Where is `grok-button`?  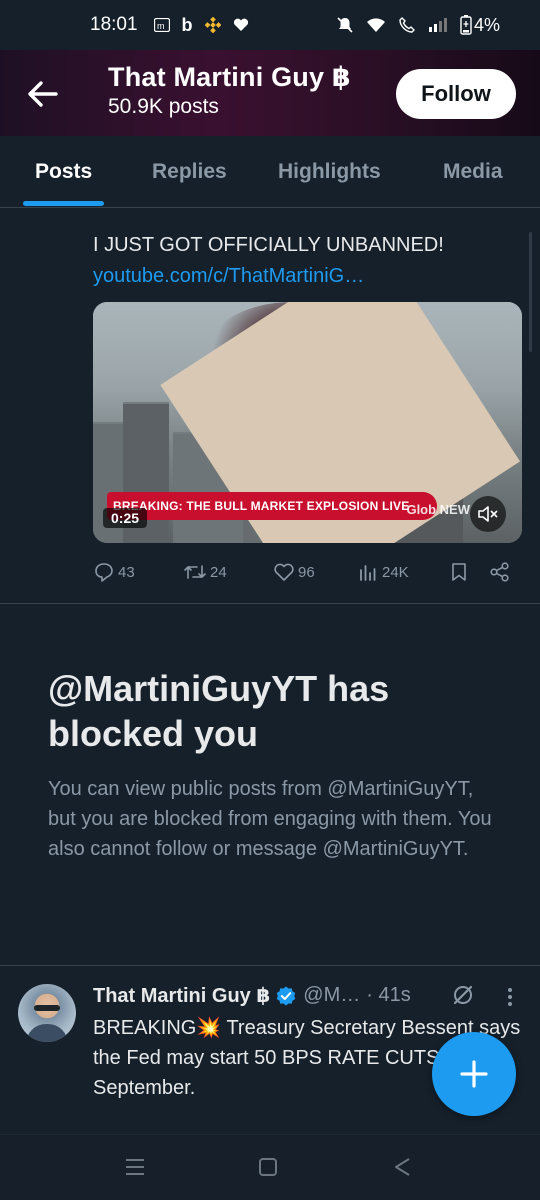 grok-button is located at coordinates (463, 997).